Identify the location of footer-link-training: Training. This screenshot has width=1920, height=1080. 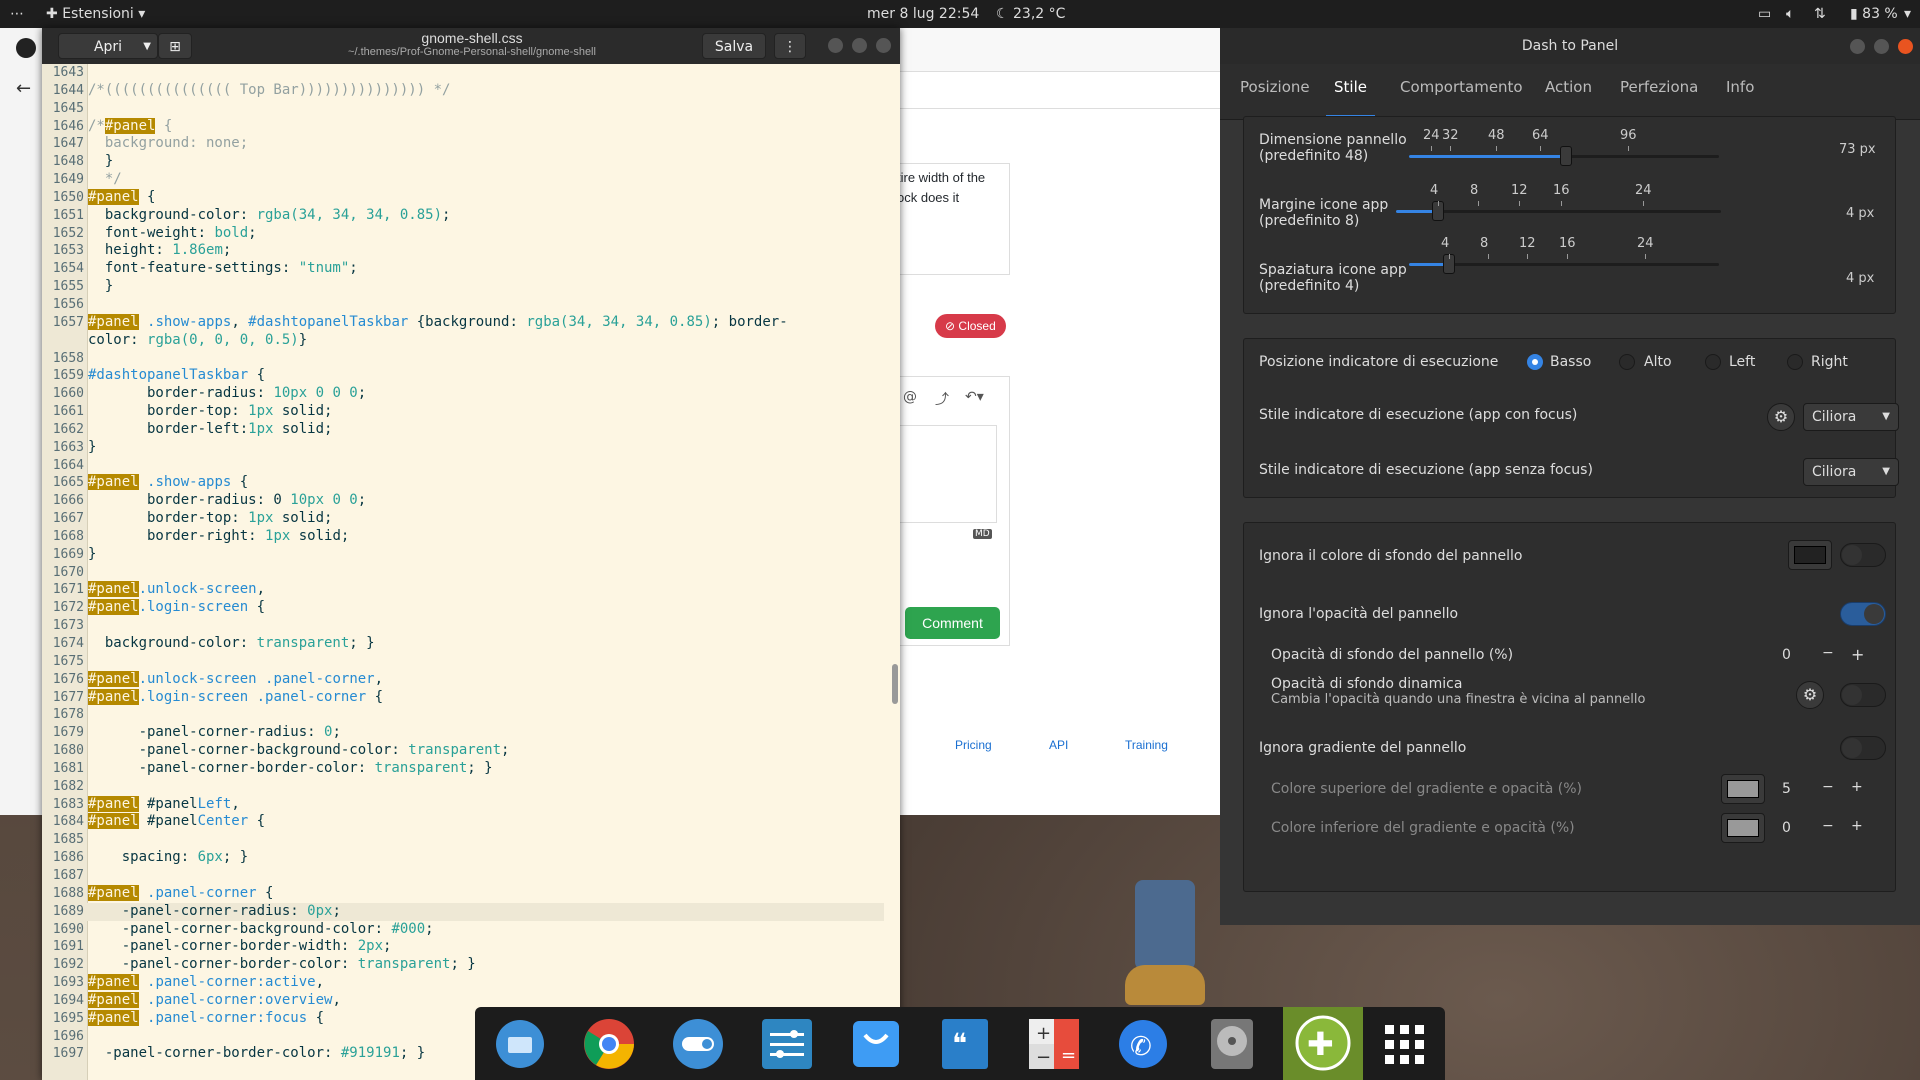
(1146, 745).